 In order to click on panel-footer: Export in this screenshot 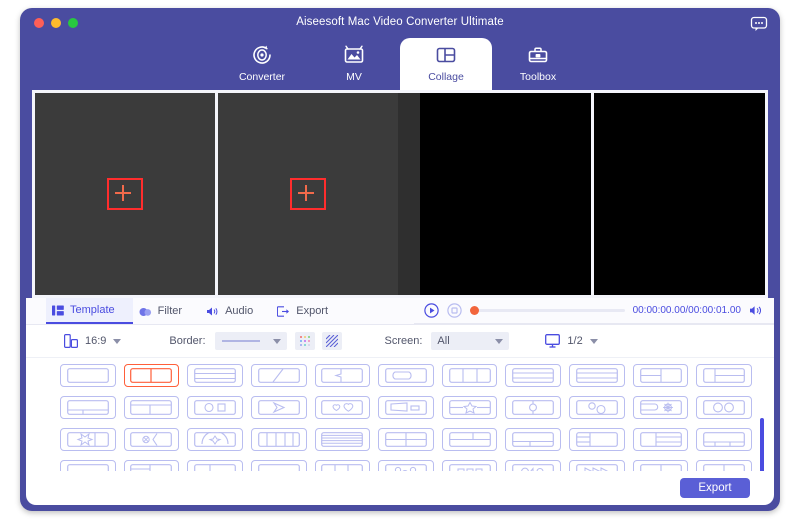, I will do `click(400, 488)`.